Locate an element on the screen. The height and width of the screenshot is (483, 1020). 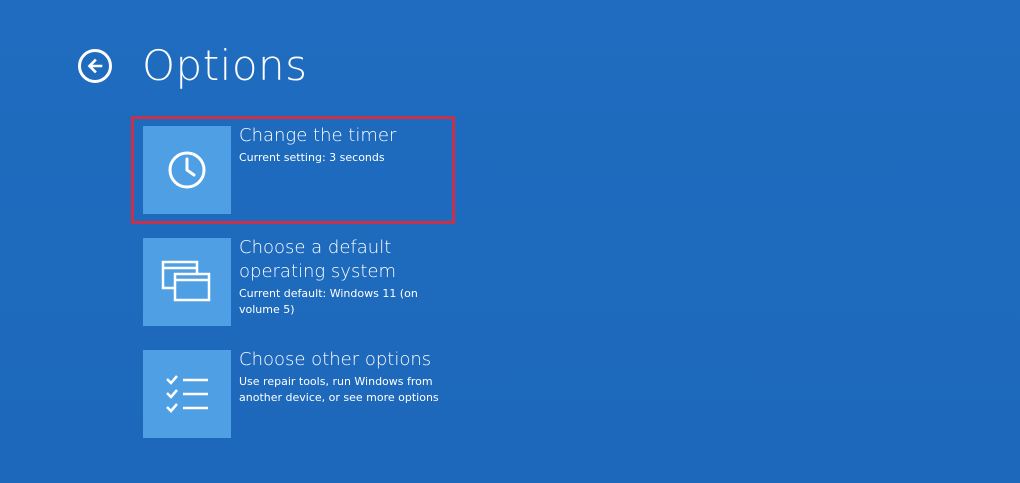
header: Options is located at coordinates (193, 66).